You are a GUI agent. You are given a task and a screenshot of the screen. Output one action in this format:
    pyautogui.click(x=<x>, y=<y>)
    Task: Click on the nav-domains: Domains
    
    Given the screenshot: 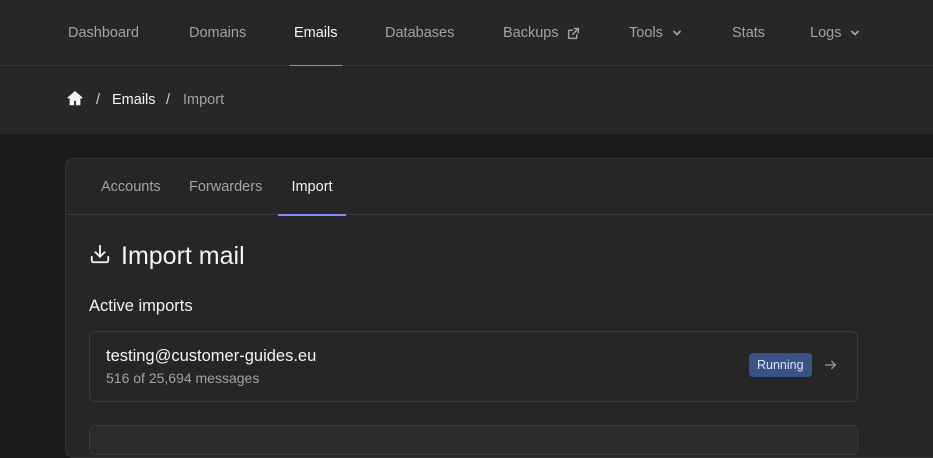 What is the action you would take?
    pyautogui.click(x=217, y=33)
    